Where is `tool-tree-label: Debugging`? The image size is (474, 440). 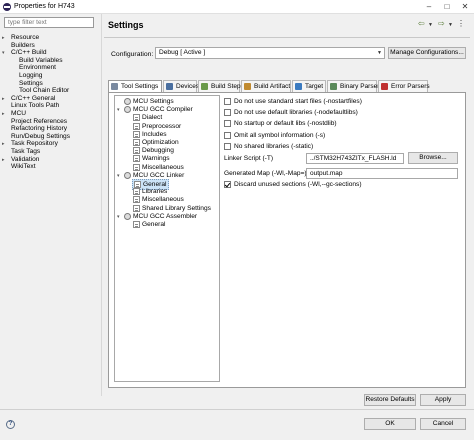
tool-tree-label: Debugging is located at coordinates (158, 151).